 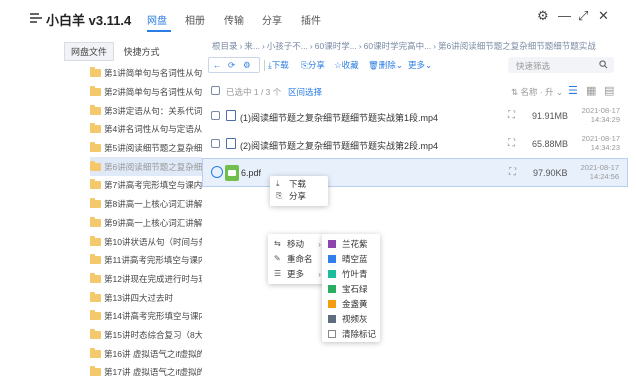 I want to click on more-button: 更多 ⌄, so click(x=420, y=65).